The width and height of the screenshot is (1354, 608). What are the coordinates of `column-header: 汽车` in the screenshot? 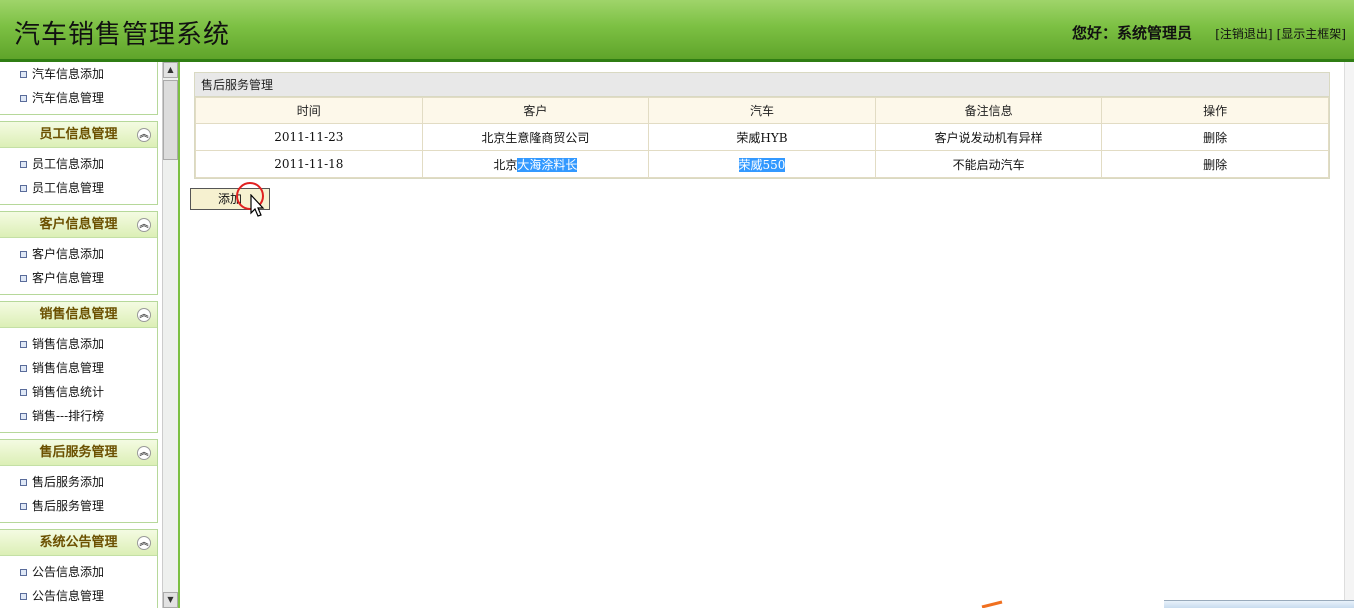 It's located at (762, 110).